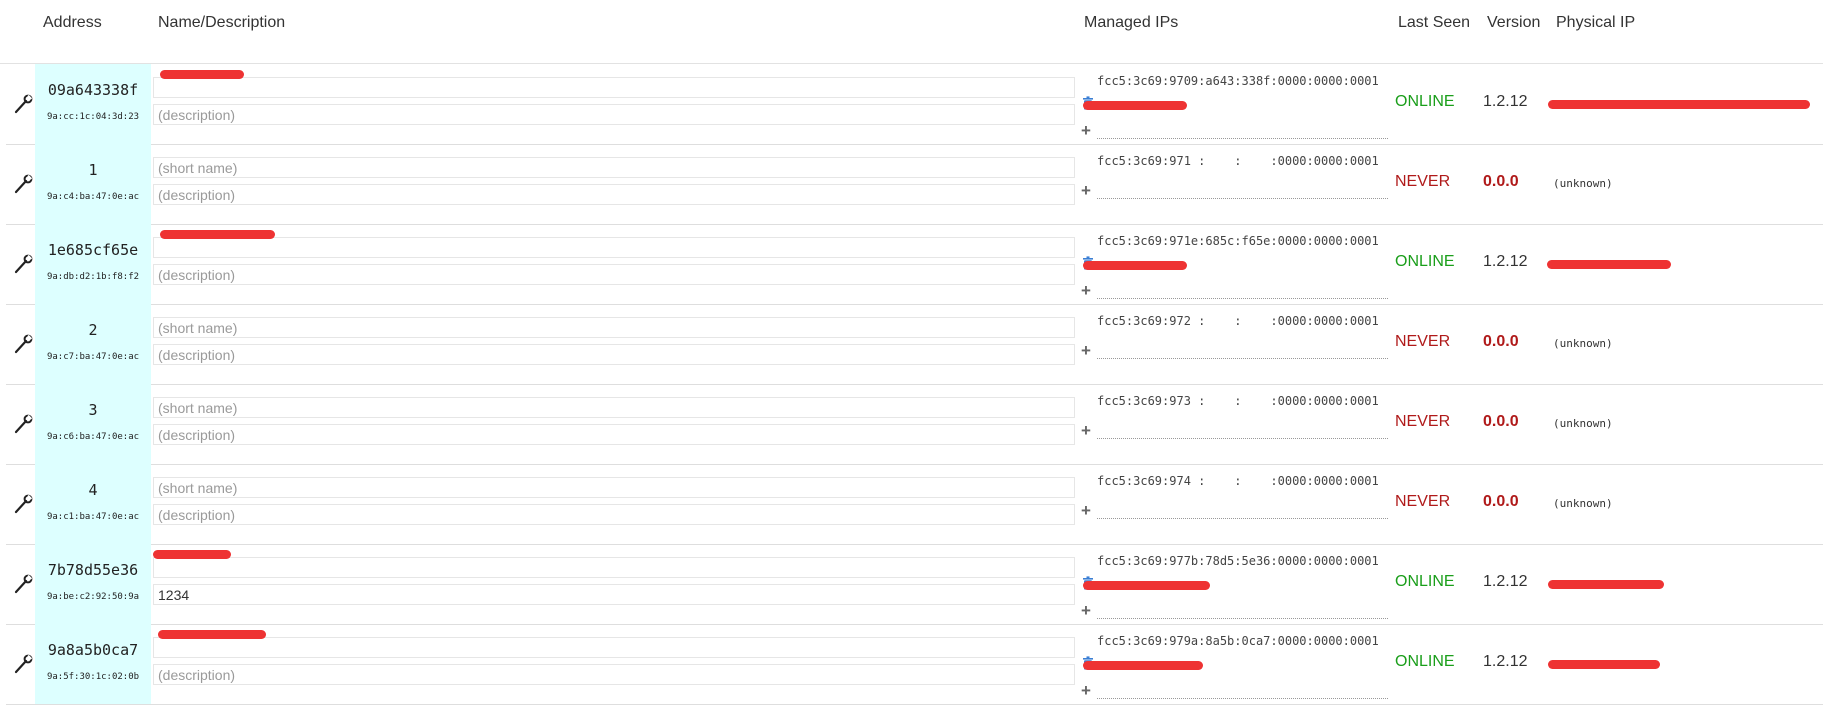 This screenshot has width=1823, height=708. What do you see at coordinates (1238, 641) in the screenshot?
I see `managed-ip: fcc5:3c69:979a:8a5b:0ca7:0000:0000:0001` at bounding box center [1238, 641].